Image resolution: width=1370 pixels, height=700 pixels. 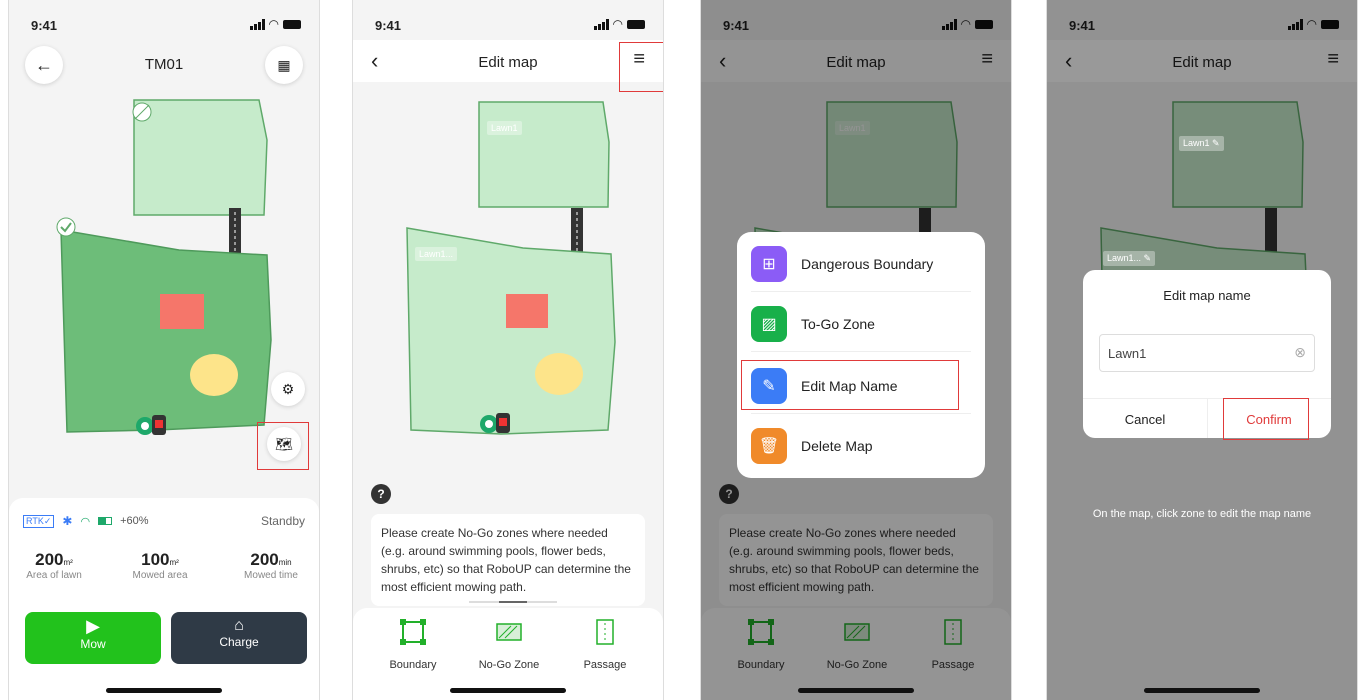 I want to click on charge-dock-icon: ⌂, so click(x=239, y=625).